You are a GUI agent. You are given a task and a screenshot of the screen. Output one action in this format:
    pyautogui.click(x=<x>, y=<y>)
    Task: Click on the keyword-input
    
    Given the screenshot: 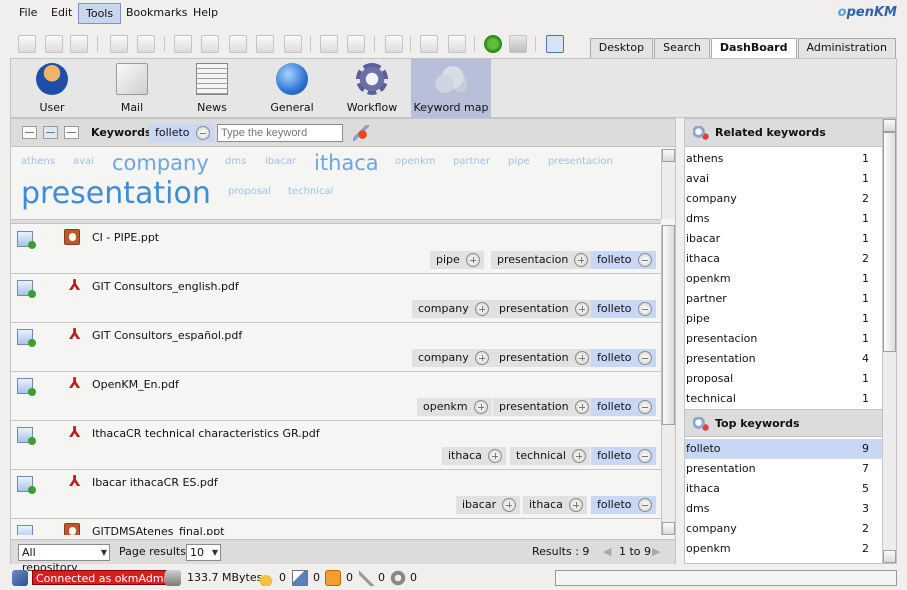 What is the action you would take?
    pyautogui.click(x=280, y=133)
    